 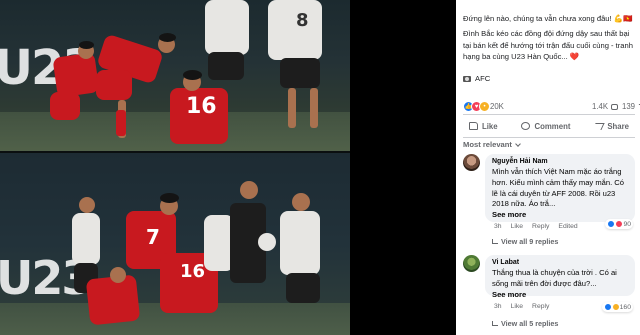 I want to click on jersey-number: 8, so click(x=302, y=20).